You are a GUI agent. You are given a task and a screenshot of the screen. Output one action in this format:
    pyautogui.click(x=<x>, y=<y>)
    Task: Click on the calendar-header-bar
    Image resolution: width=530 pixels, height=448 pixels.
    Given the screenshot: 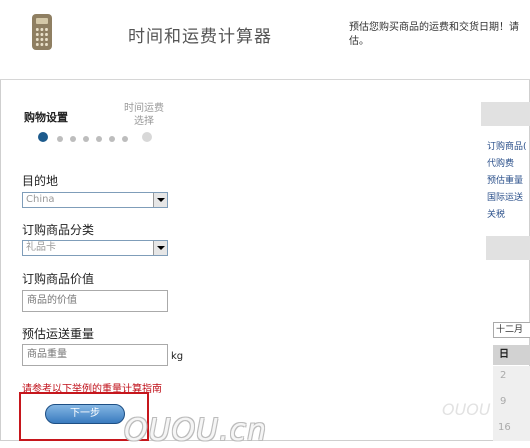 What is the action you would take?
    pyautogui.click(x=508, y=248)
    